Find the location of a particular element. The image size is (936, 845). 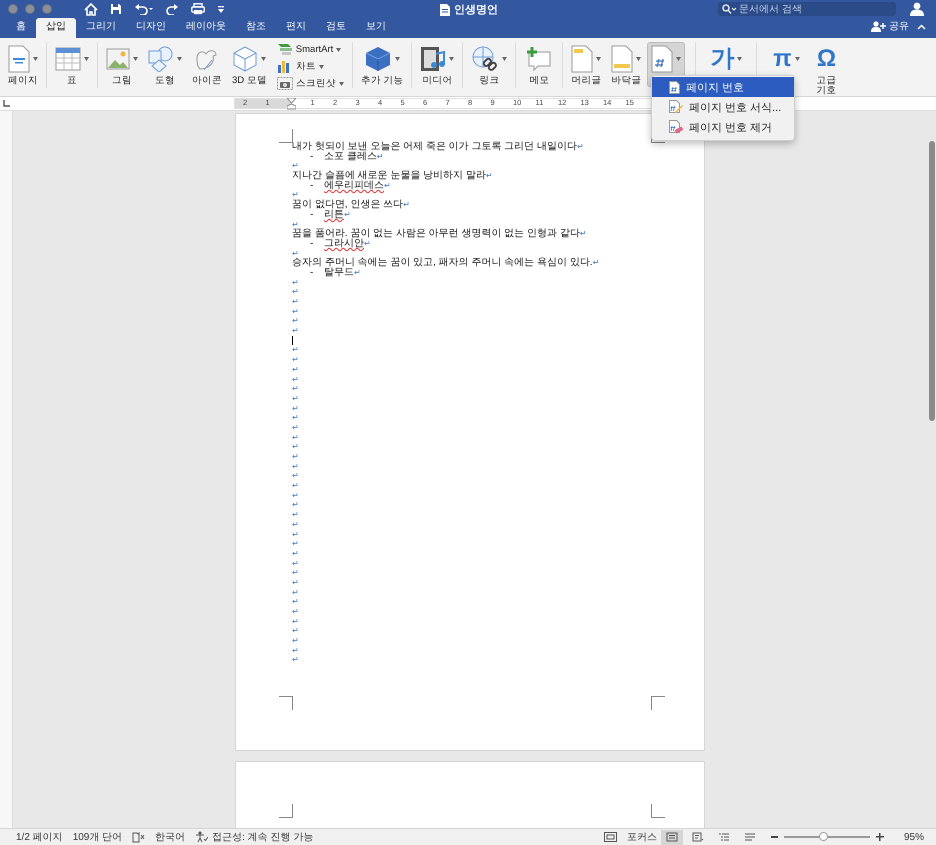

ribbon-button: SmartArt is located at coordinates (310, 49).